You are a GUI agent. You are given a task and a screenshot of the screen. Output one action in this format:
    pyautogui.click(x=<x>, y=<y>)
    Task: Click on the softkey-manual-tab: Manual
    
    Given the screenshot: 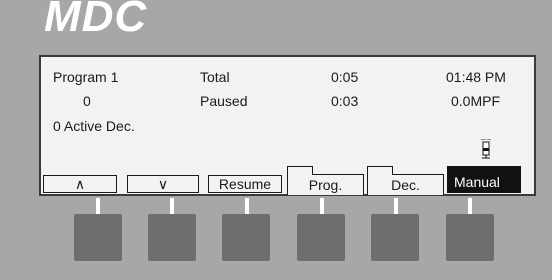 What is the action you would take?
    pyautogui.click(x=484, y=179)
    